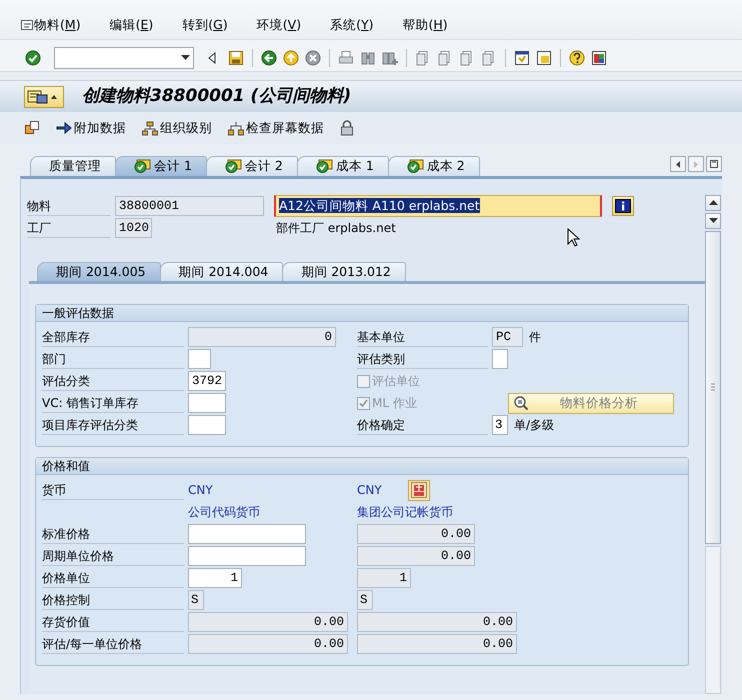 Image resolution: width=742 pixels, height=700 pixels. Describe the element at coordinates (205, 25) in the screenshot. I see `menu-item: 转到(G)` at that location.